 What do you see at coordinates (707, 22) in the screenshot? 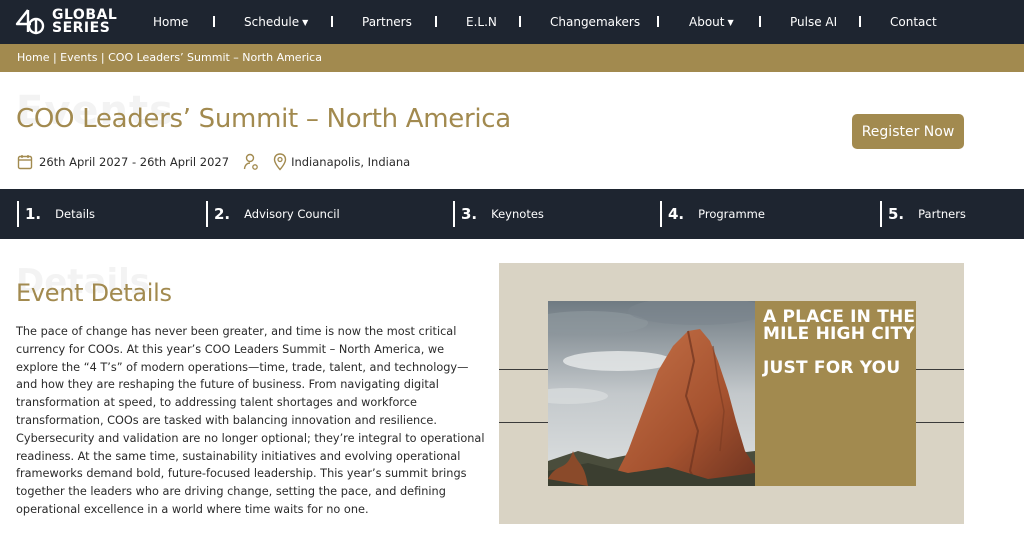
I see `nav-label: About` at bounding box center [707, 22].